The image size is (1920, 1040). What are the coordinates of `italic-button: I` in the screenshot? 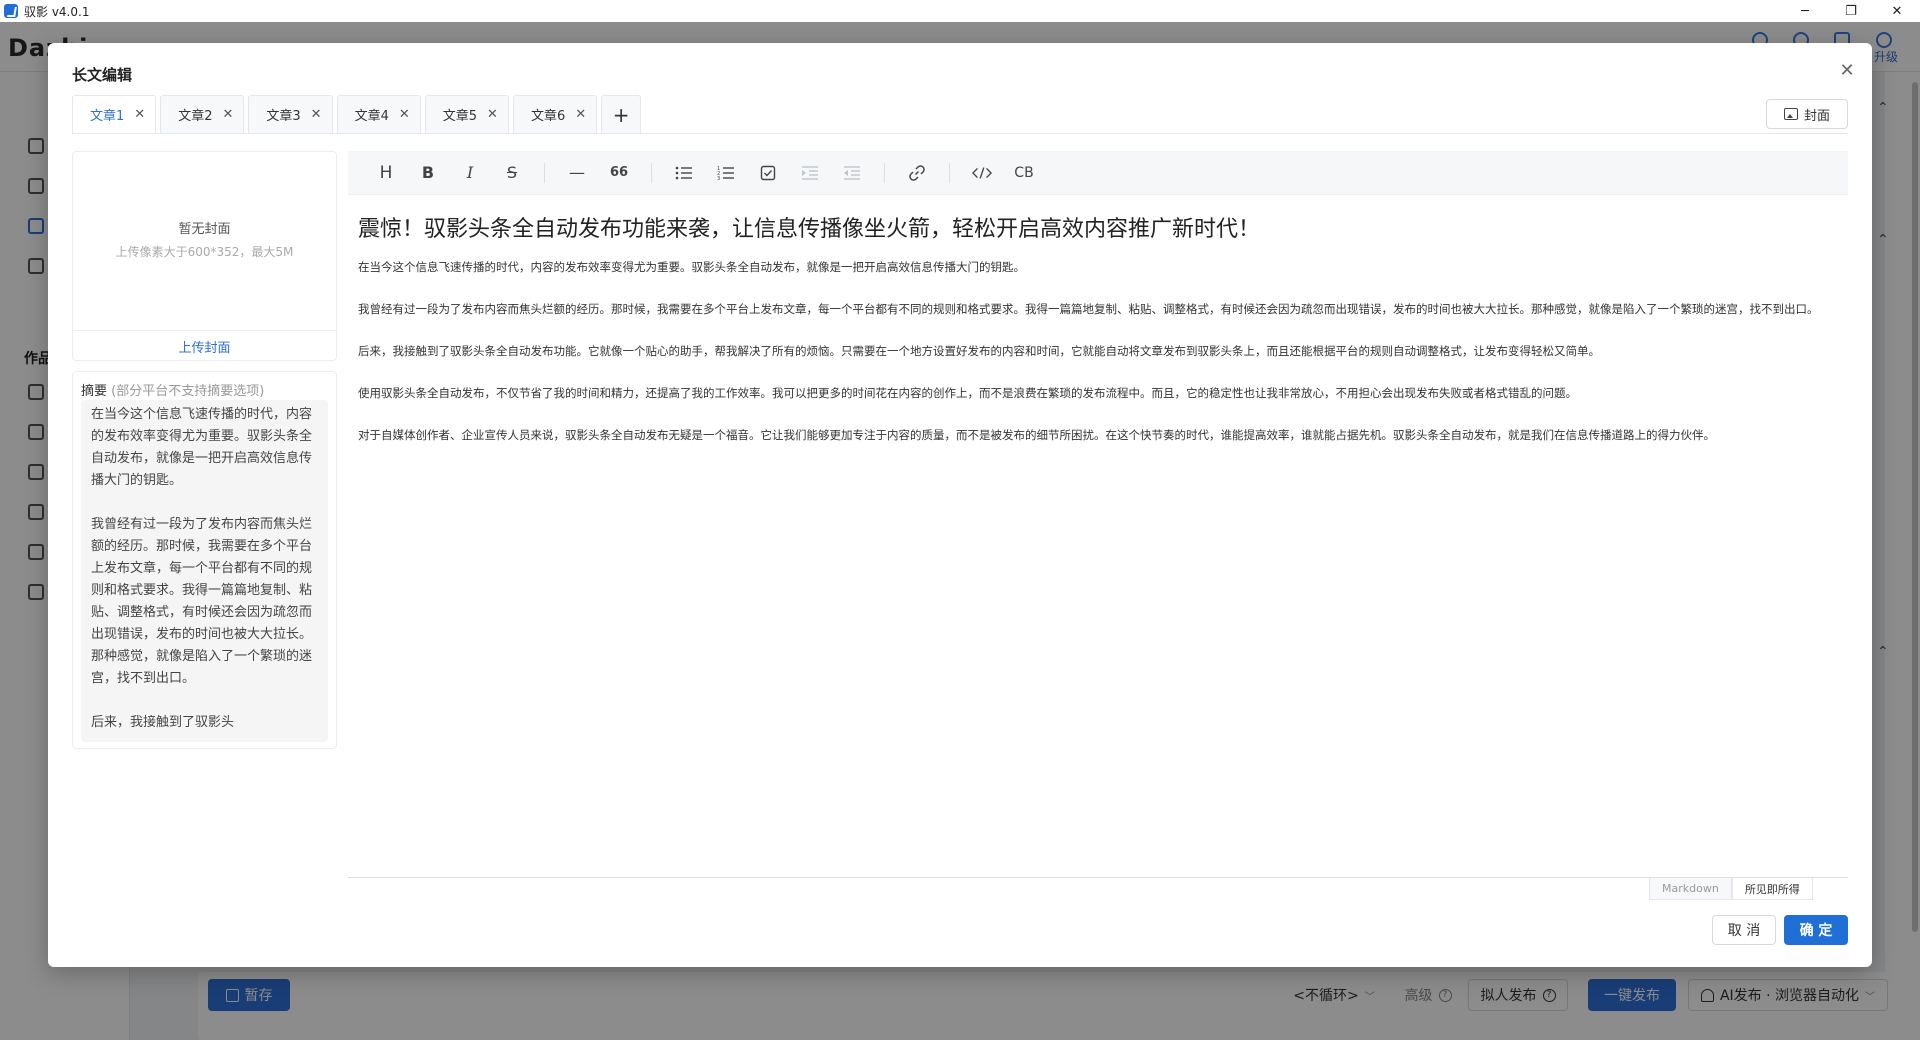 It's located at (470, 173).